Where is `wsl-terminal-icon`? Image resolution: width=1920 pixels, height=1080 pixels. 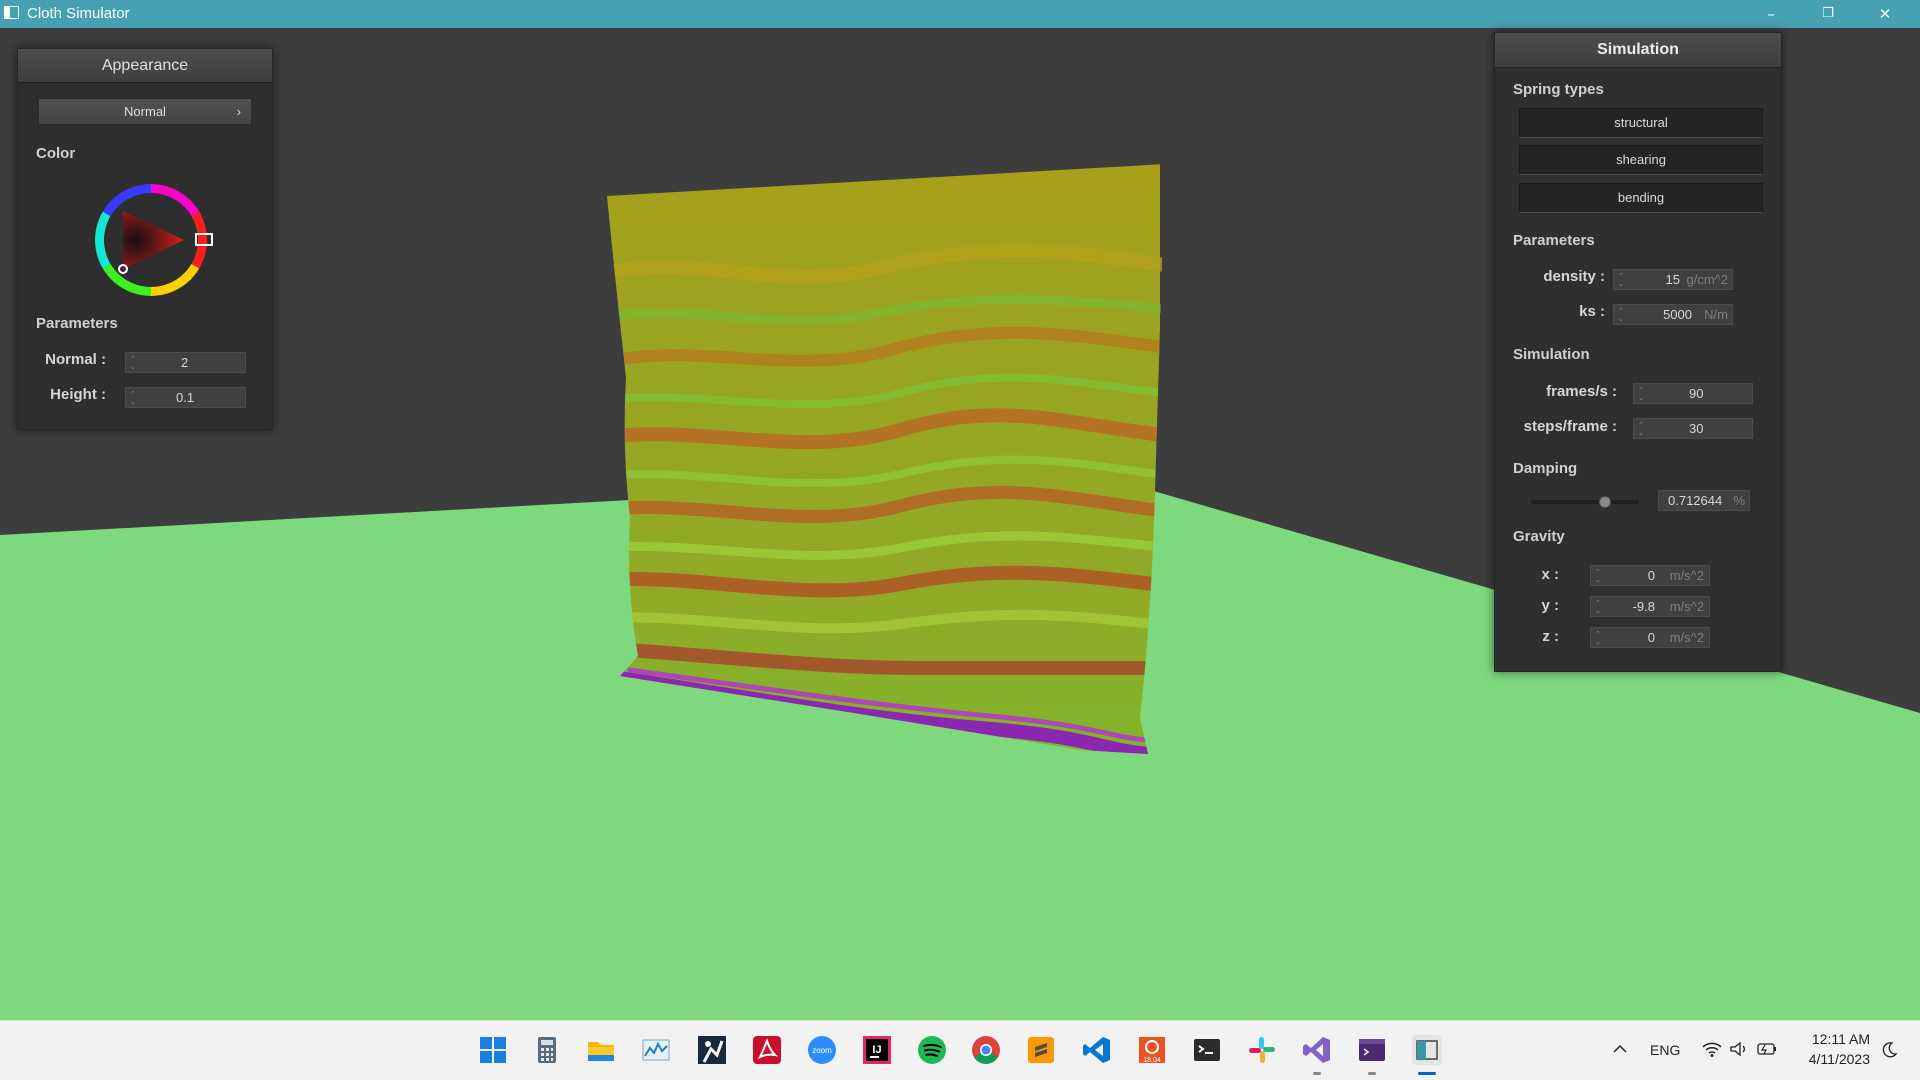
wsl-terminal-icon is located at coordinates (1372, 1050).